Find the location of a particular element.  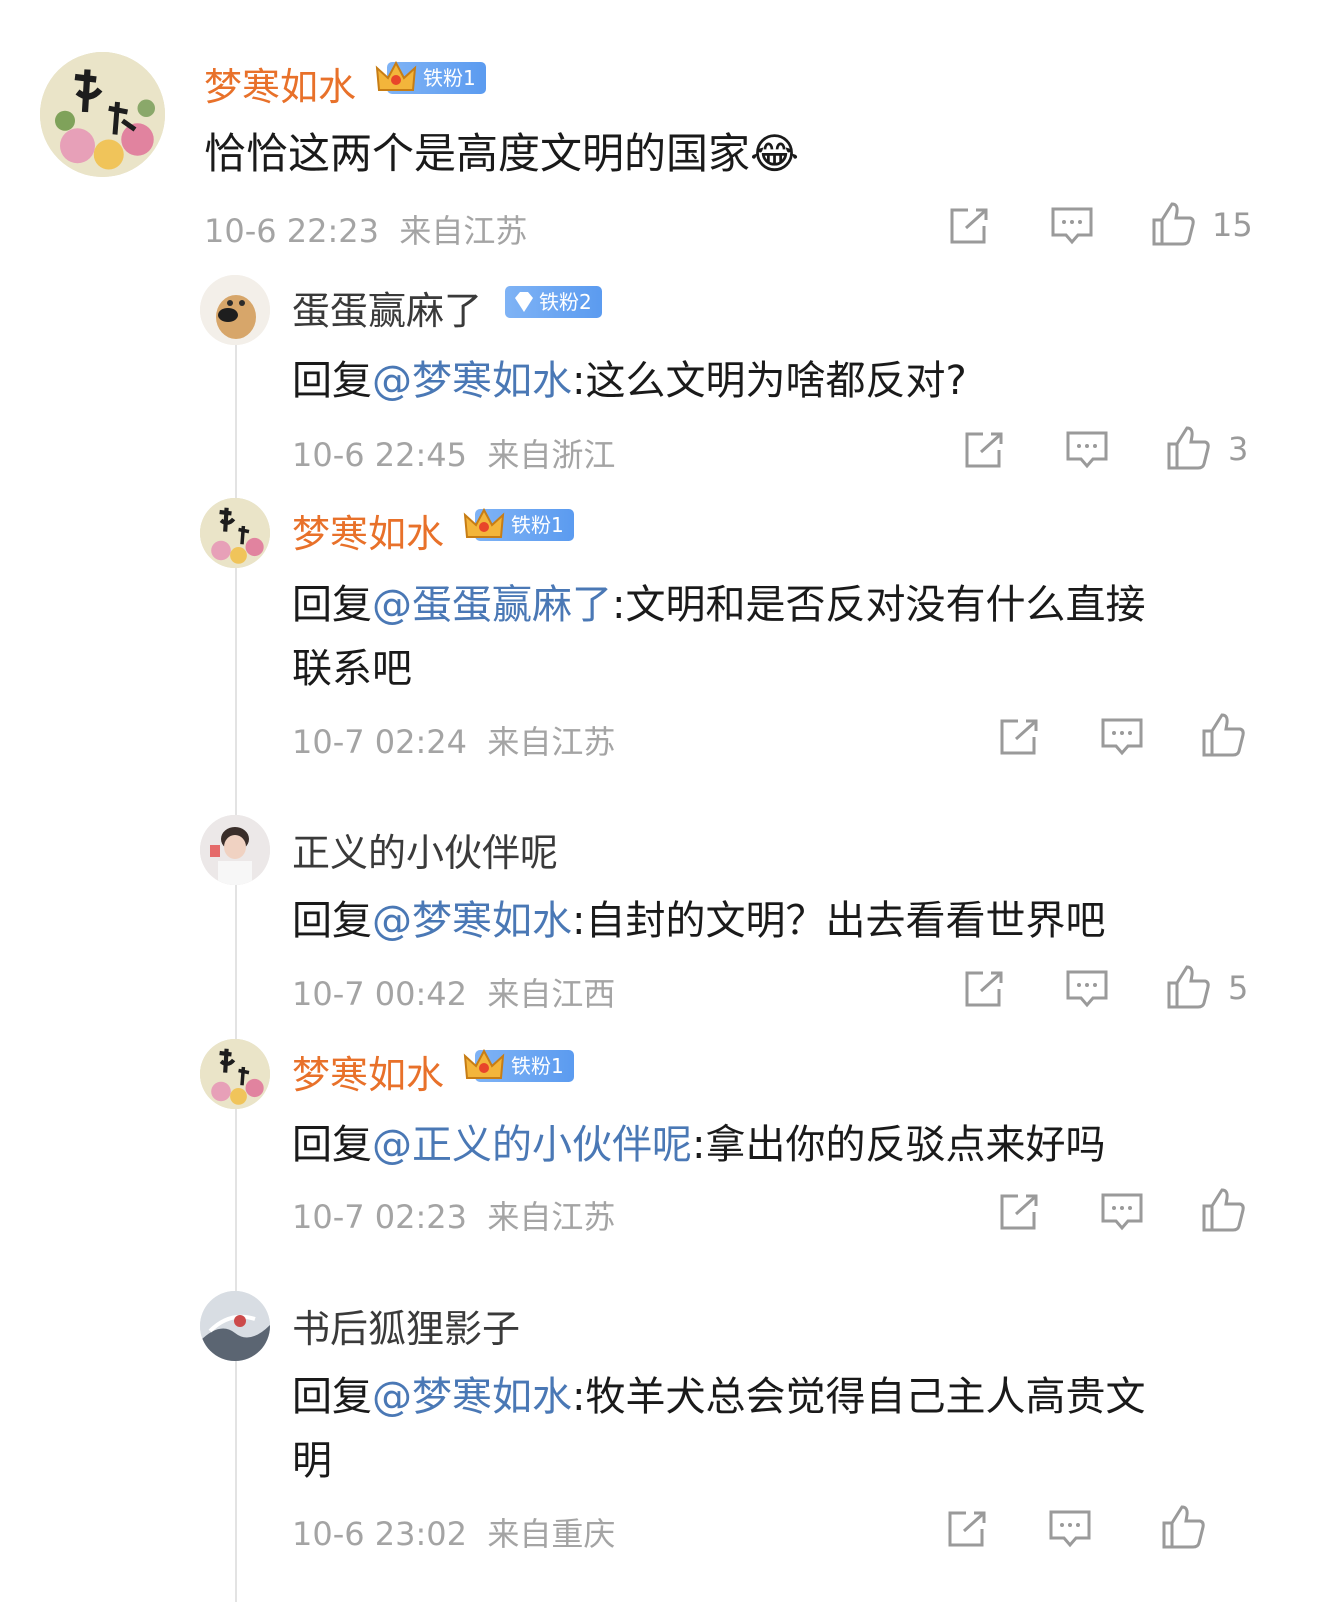

reply-meta: 10-7 02:24 来自江苏 is located at coordinates (453, 740).